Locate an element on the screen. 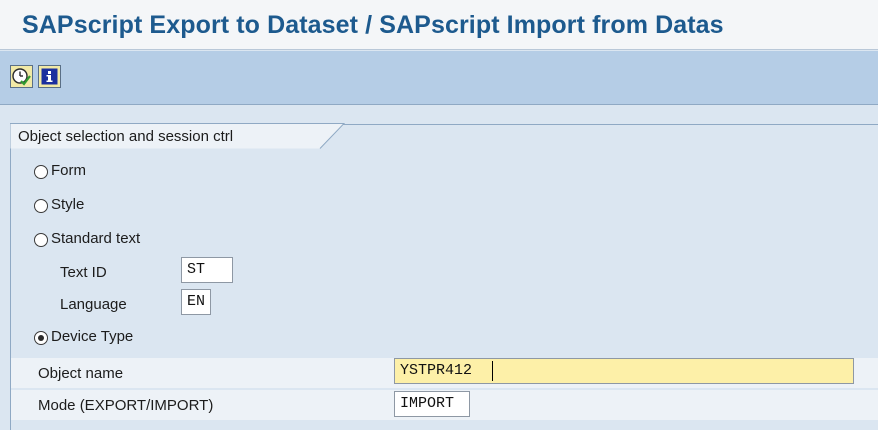 Image resolution: width=878 pixels, height=430 pixels. language-label: Language is located at coordinates (93, 304).